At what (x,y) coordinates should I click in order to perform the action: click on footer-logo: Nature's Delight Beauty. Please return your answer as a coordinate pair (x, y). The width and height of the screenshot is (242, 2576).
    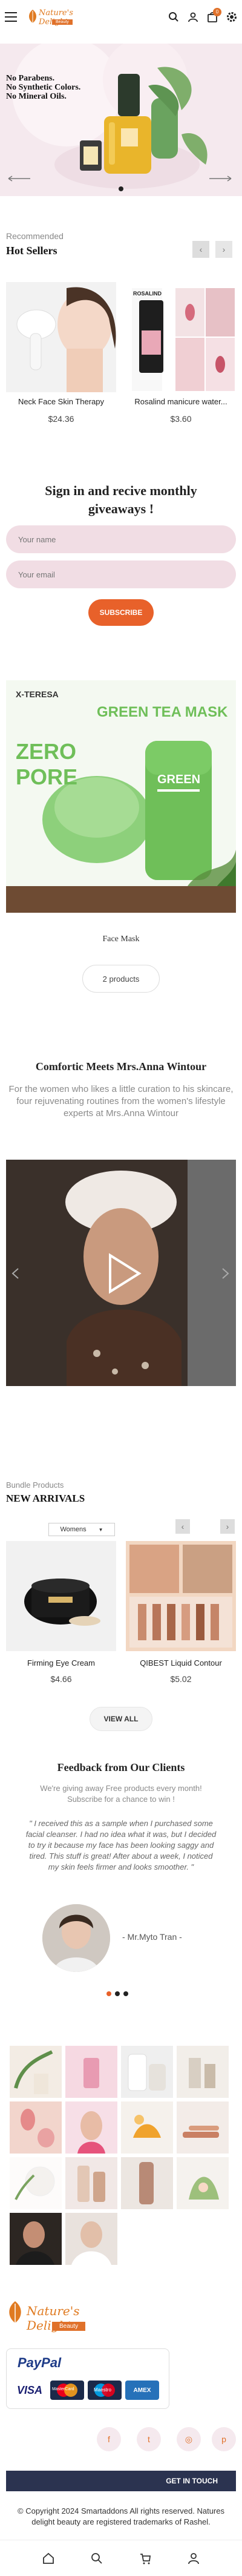
    Looking at the image, I should click on (66, 2318).